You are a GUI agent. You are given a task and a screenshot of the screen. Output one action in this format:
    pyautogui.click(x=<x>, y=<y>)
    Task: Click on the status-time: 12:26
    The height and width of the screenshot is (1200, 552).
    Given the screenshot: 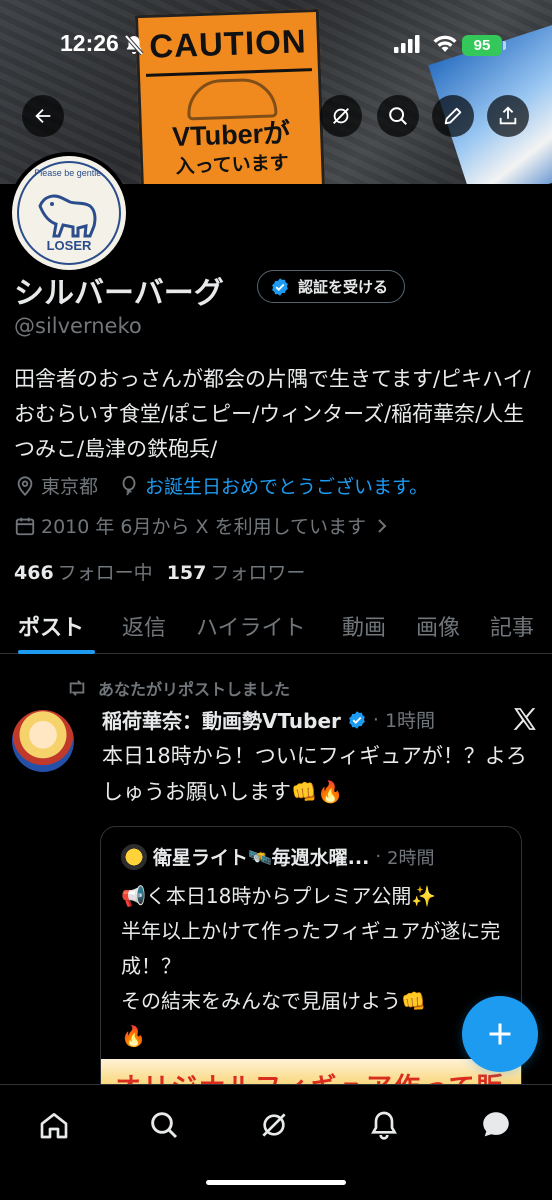 What is the action you would take?
    pyautogui.click(x=89, y=43)
    